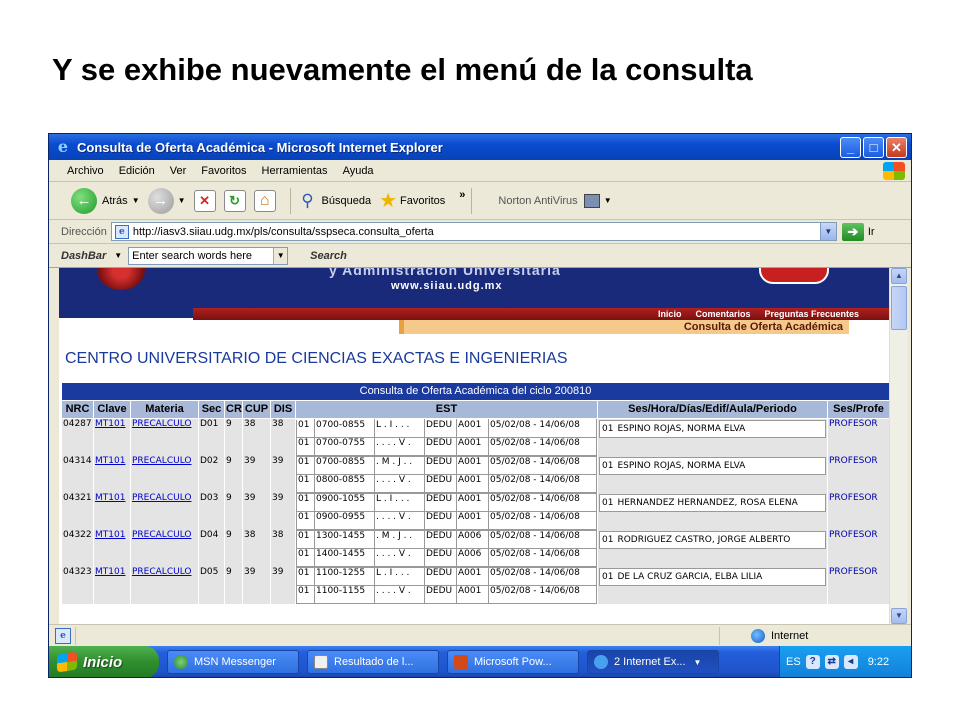 The image size is (960, 720). What do you see at coordinates (121, 279) in the screenshot?
I see `university-seal-icon` at bounding box center [121, 279].